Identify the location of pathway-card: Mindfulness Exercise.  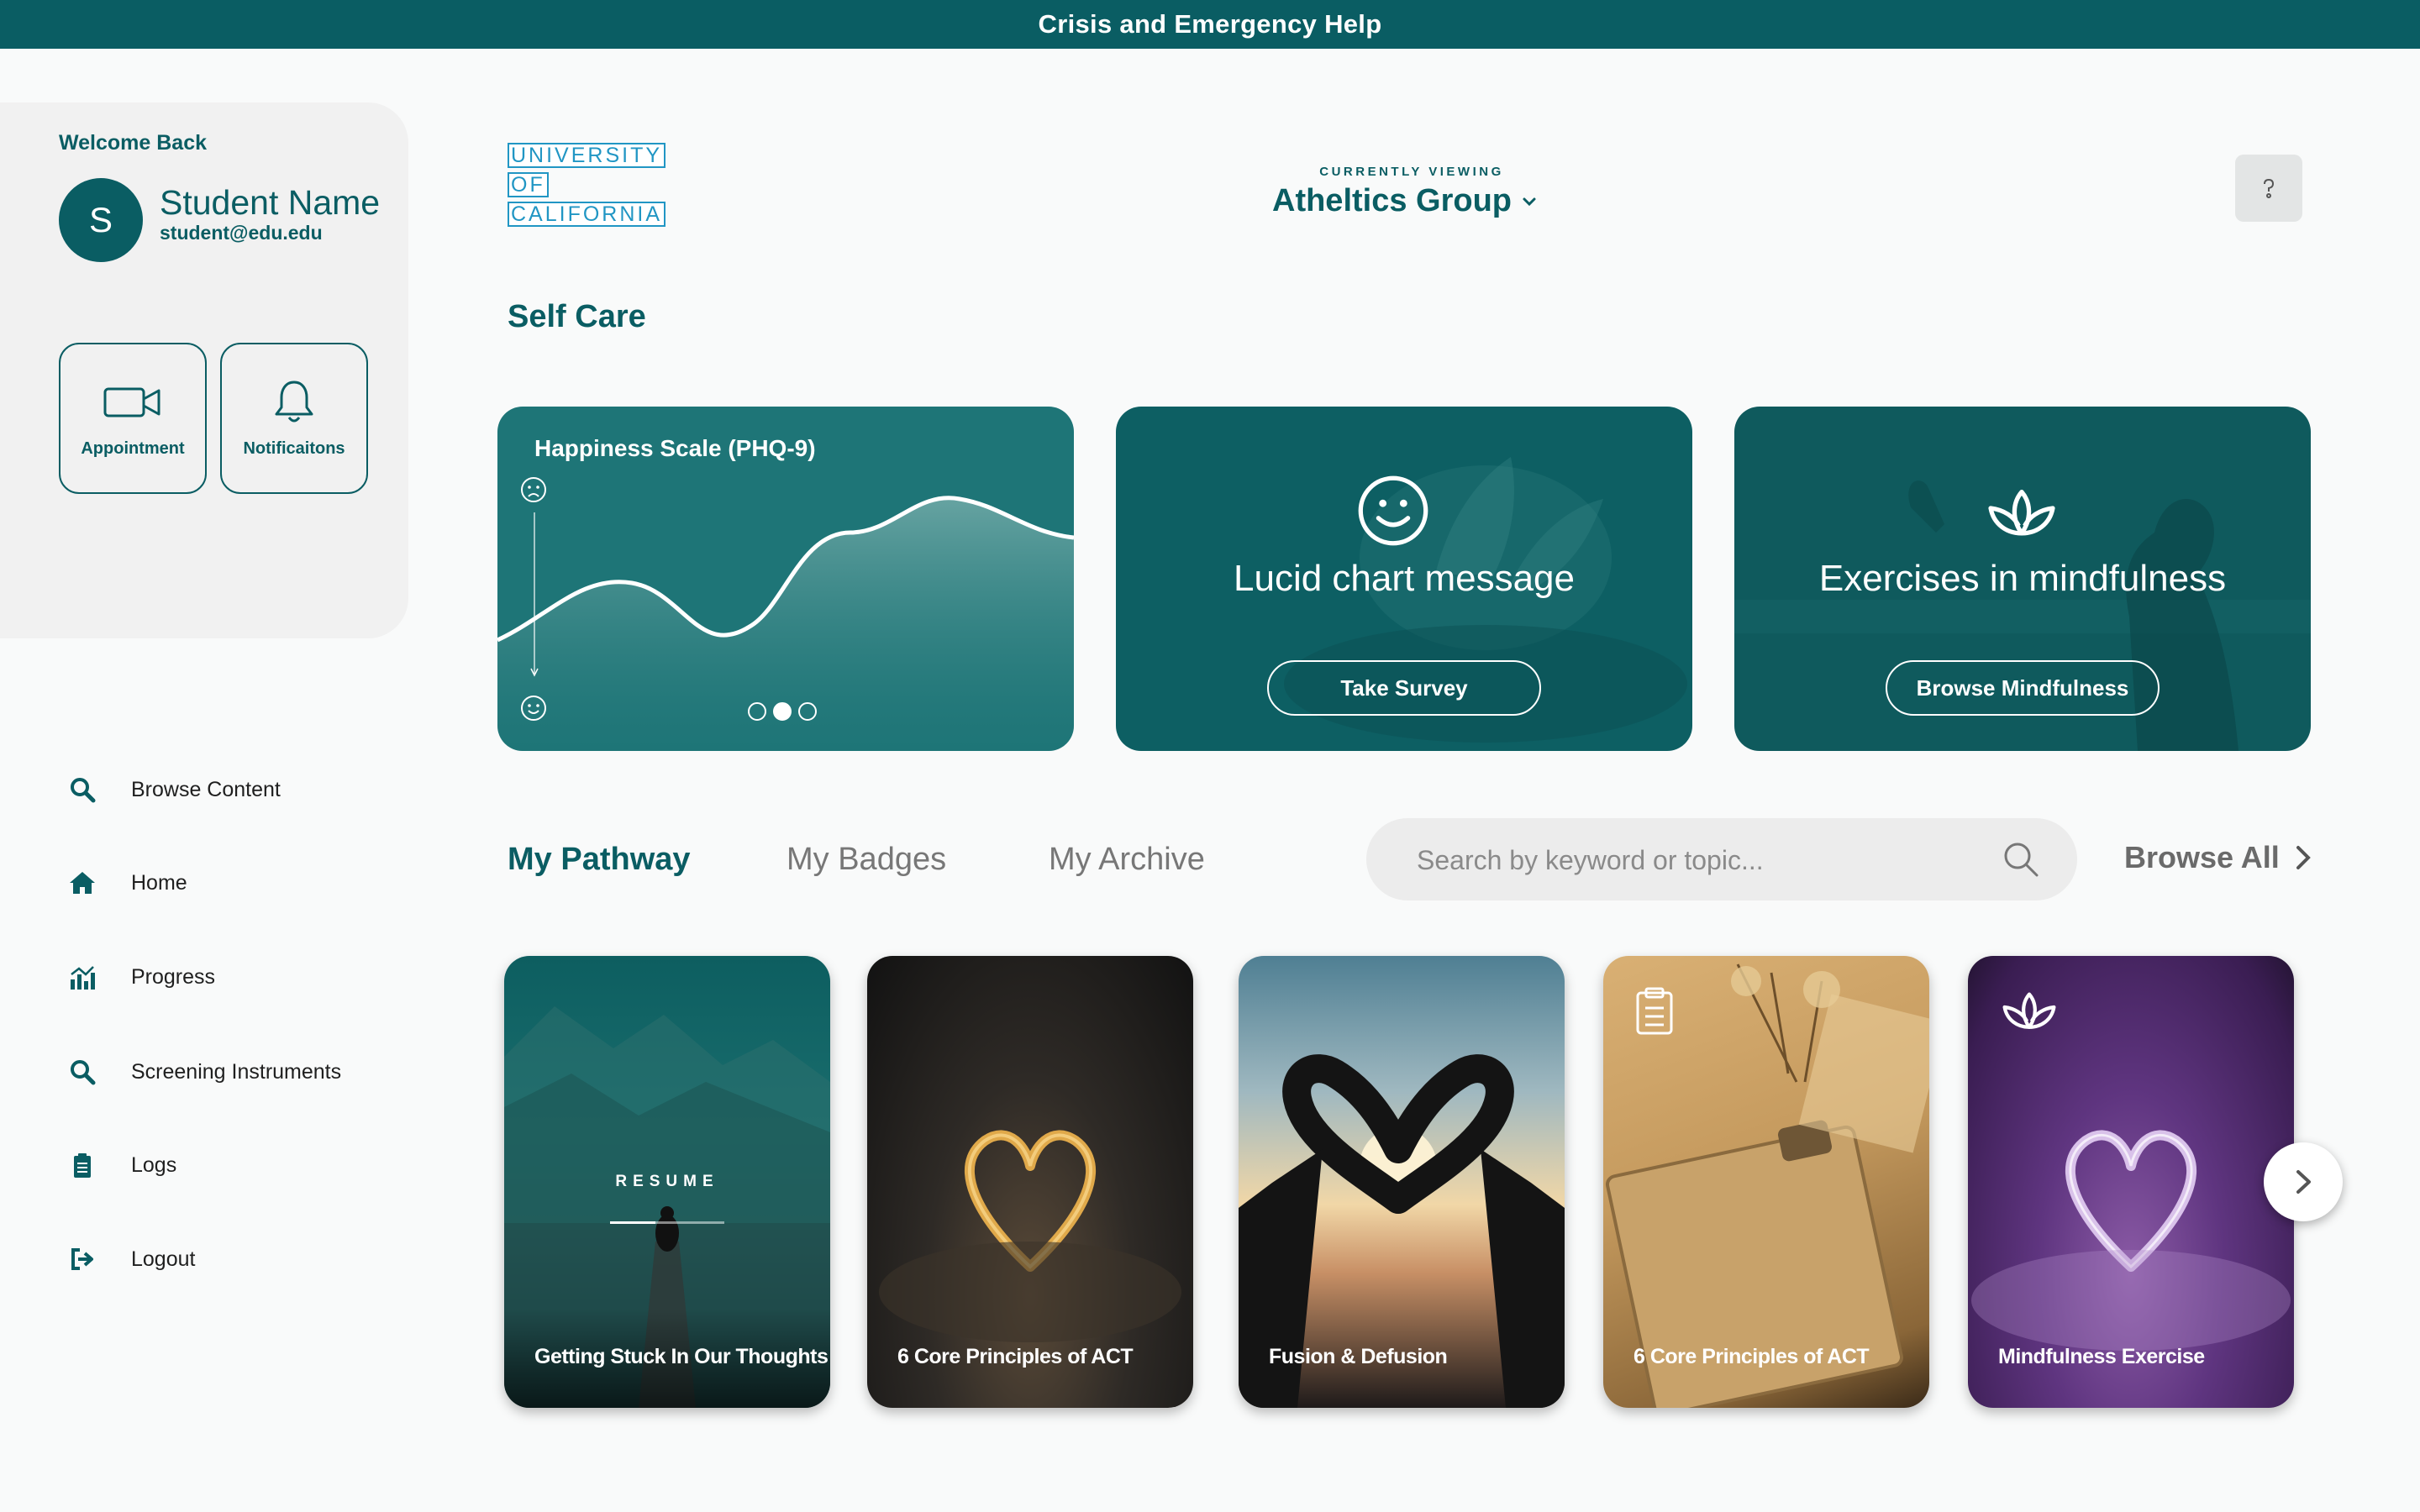
(2131, 1182).